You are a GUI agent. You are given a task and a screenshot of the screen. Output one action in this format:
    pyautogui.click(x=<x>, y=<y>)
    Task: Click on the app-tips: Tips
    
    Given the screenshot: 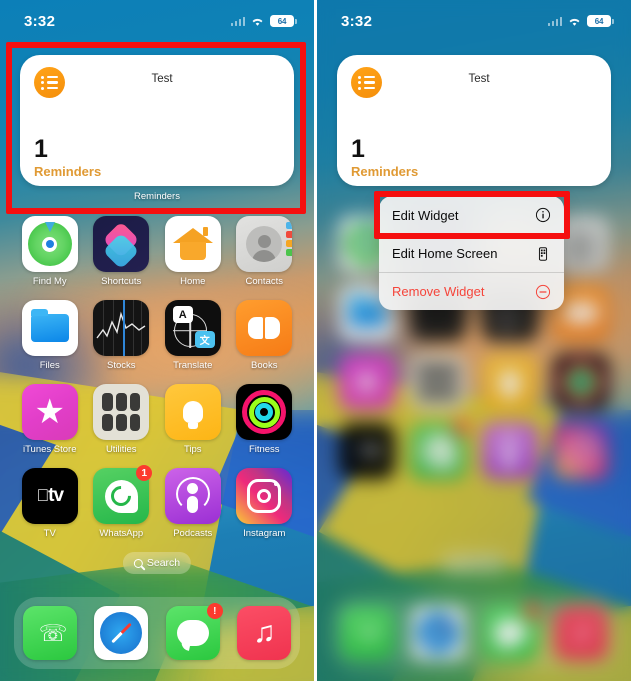 What is the action you would take?
    pyautogui.click(x=193, y=419)
    